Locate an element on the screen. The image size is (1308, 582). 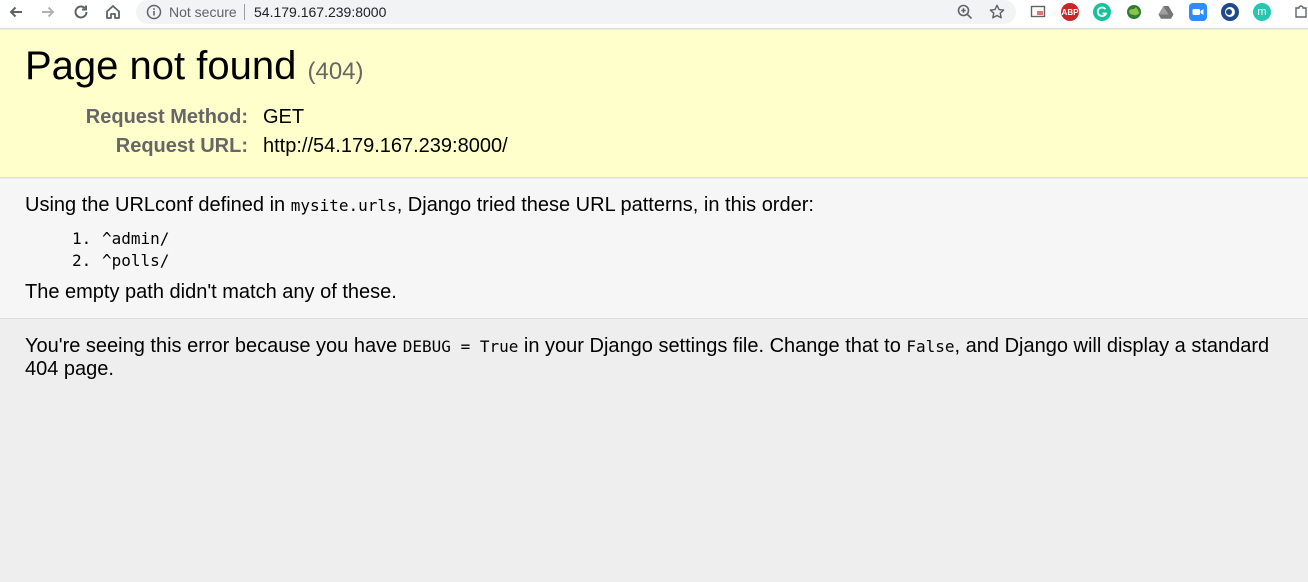
m-extension-icon: m is located at coordinates (1262, 12).